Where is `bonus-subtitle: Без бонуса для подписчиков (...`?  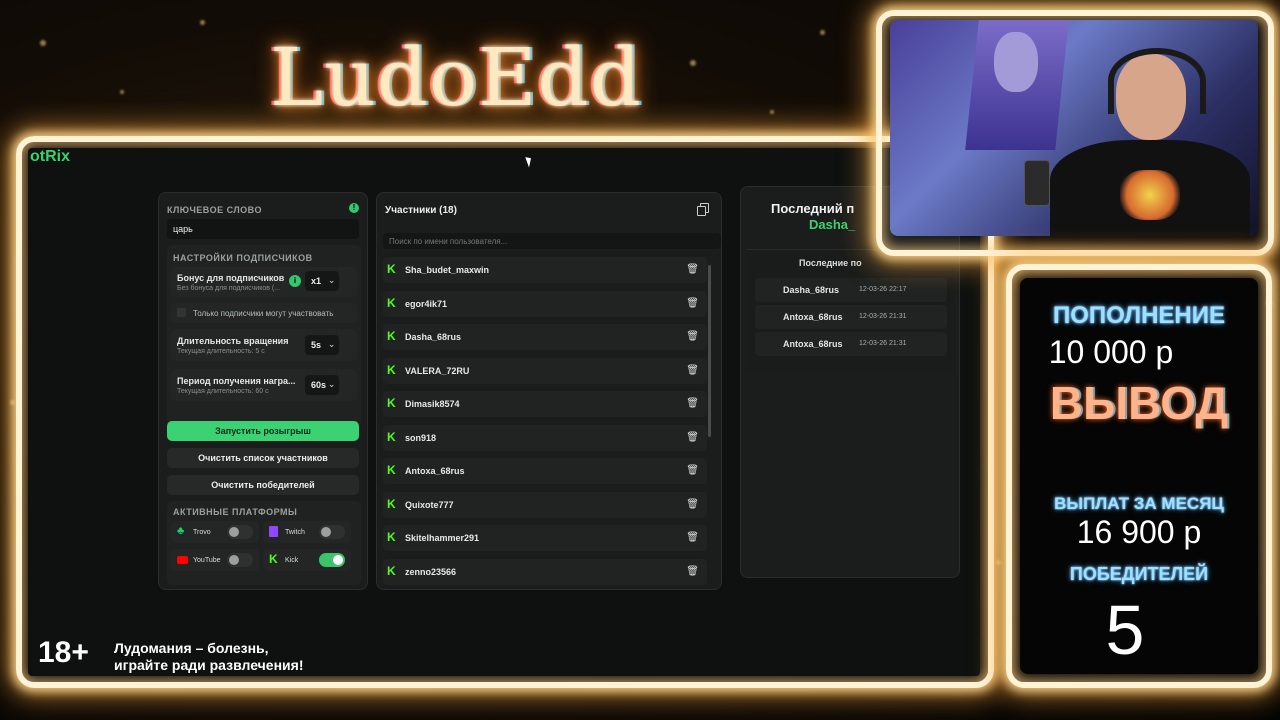
bonus-subtitle: Без бонуса для подписчиков (... is located at coordinates (229, 288).